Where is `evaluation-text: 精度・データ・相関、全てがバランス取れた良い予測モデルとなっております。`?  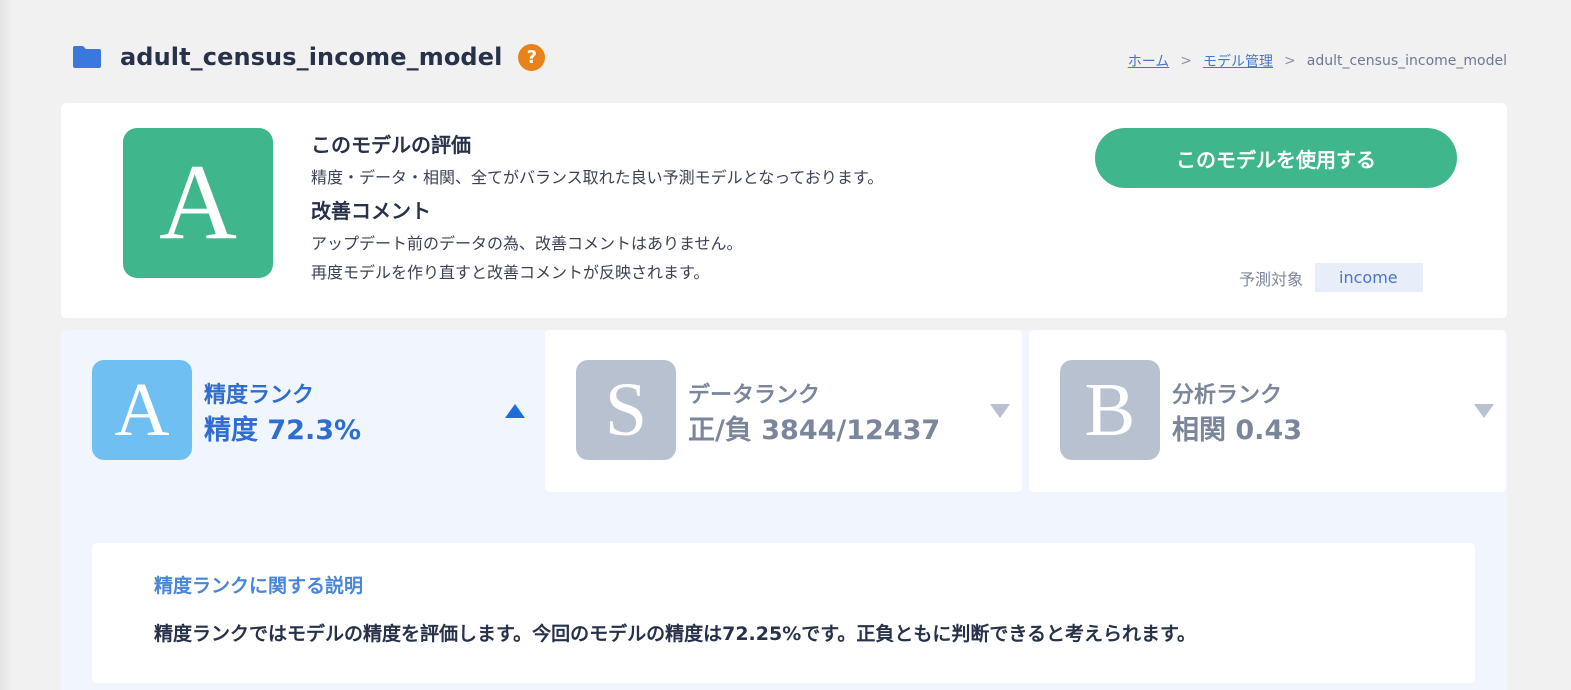
evaluation-text: 精度・データ・相関、全てがバランス取れた良い予測モデルとなっております。 is located at coordinates (597, 177).